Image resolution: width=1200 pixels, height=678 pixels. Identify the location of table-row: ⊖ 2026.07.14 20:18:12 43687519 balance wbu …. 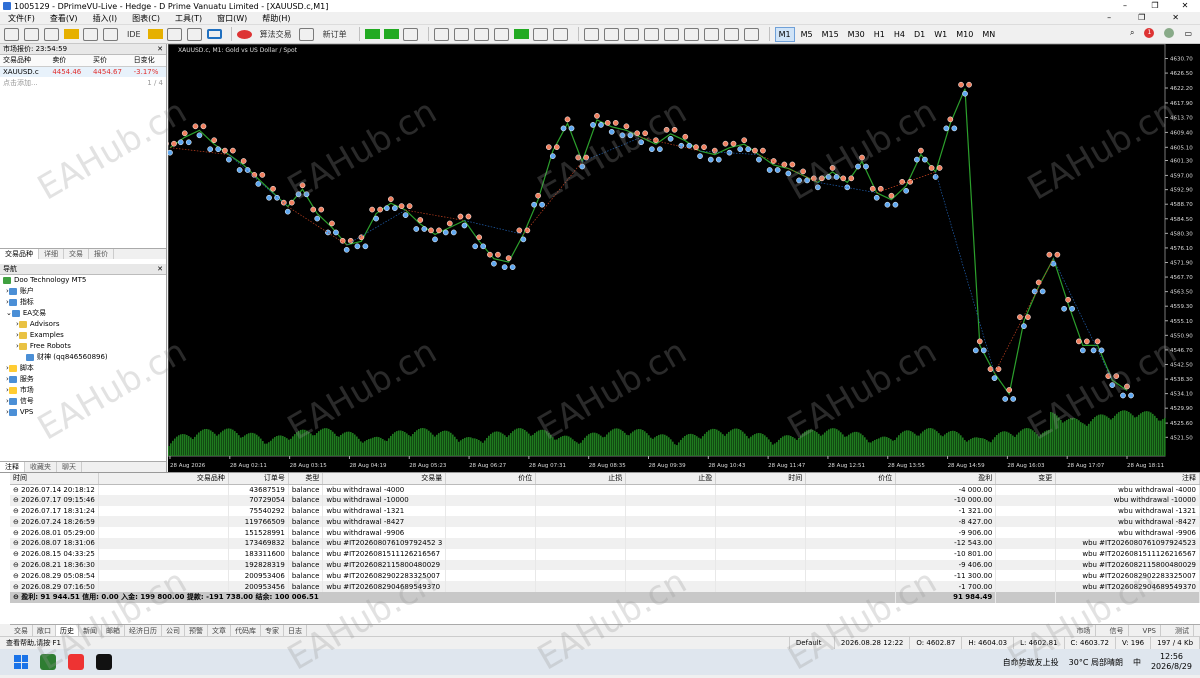
(605, 489).